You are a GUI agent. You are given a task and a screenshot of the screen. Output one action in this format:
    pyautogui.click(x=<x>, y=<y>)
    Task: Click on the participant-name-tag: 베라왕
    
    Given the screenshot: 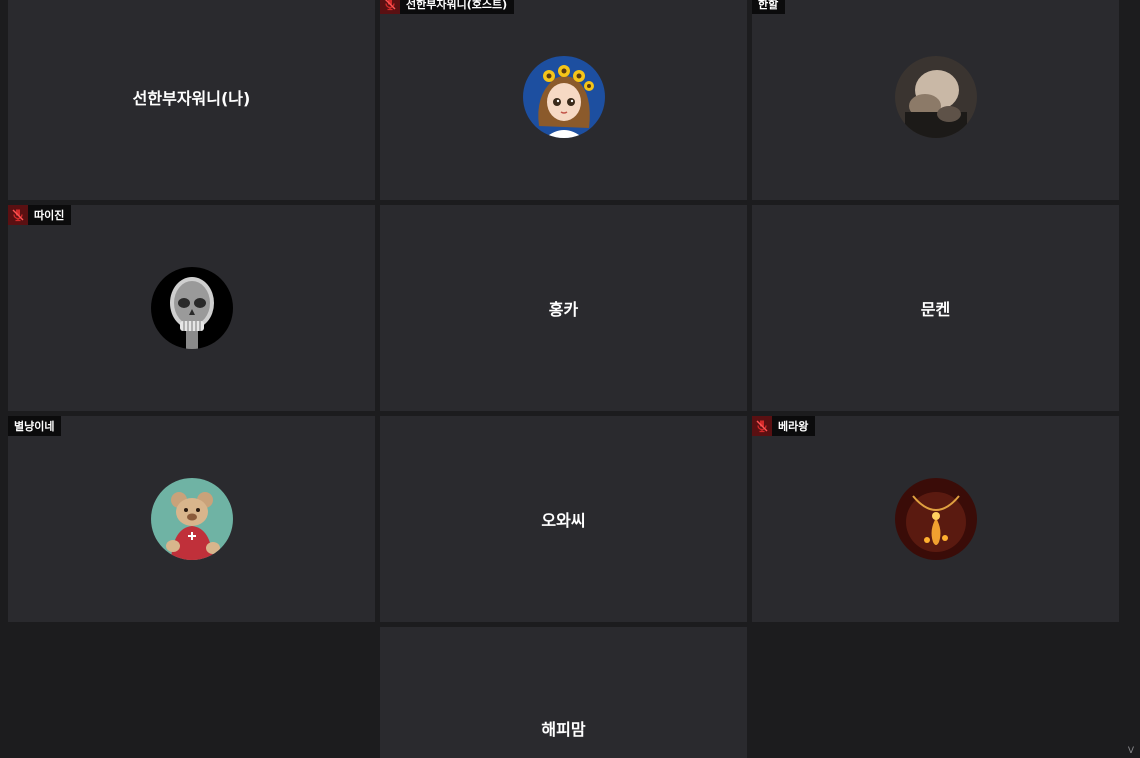 What is the action you would take?
    pyautogui.click(x=784, y=426)
    